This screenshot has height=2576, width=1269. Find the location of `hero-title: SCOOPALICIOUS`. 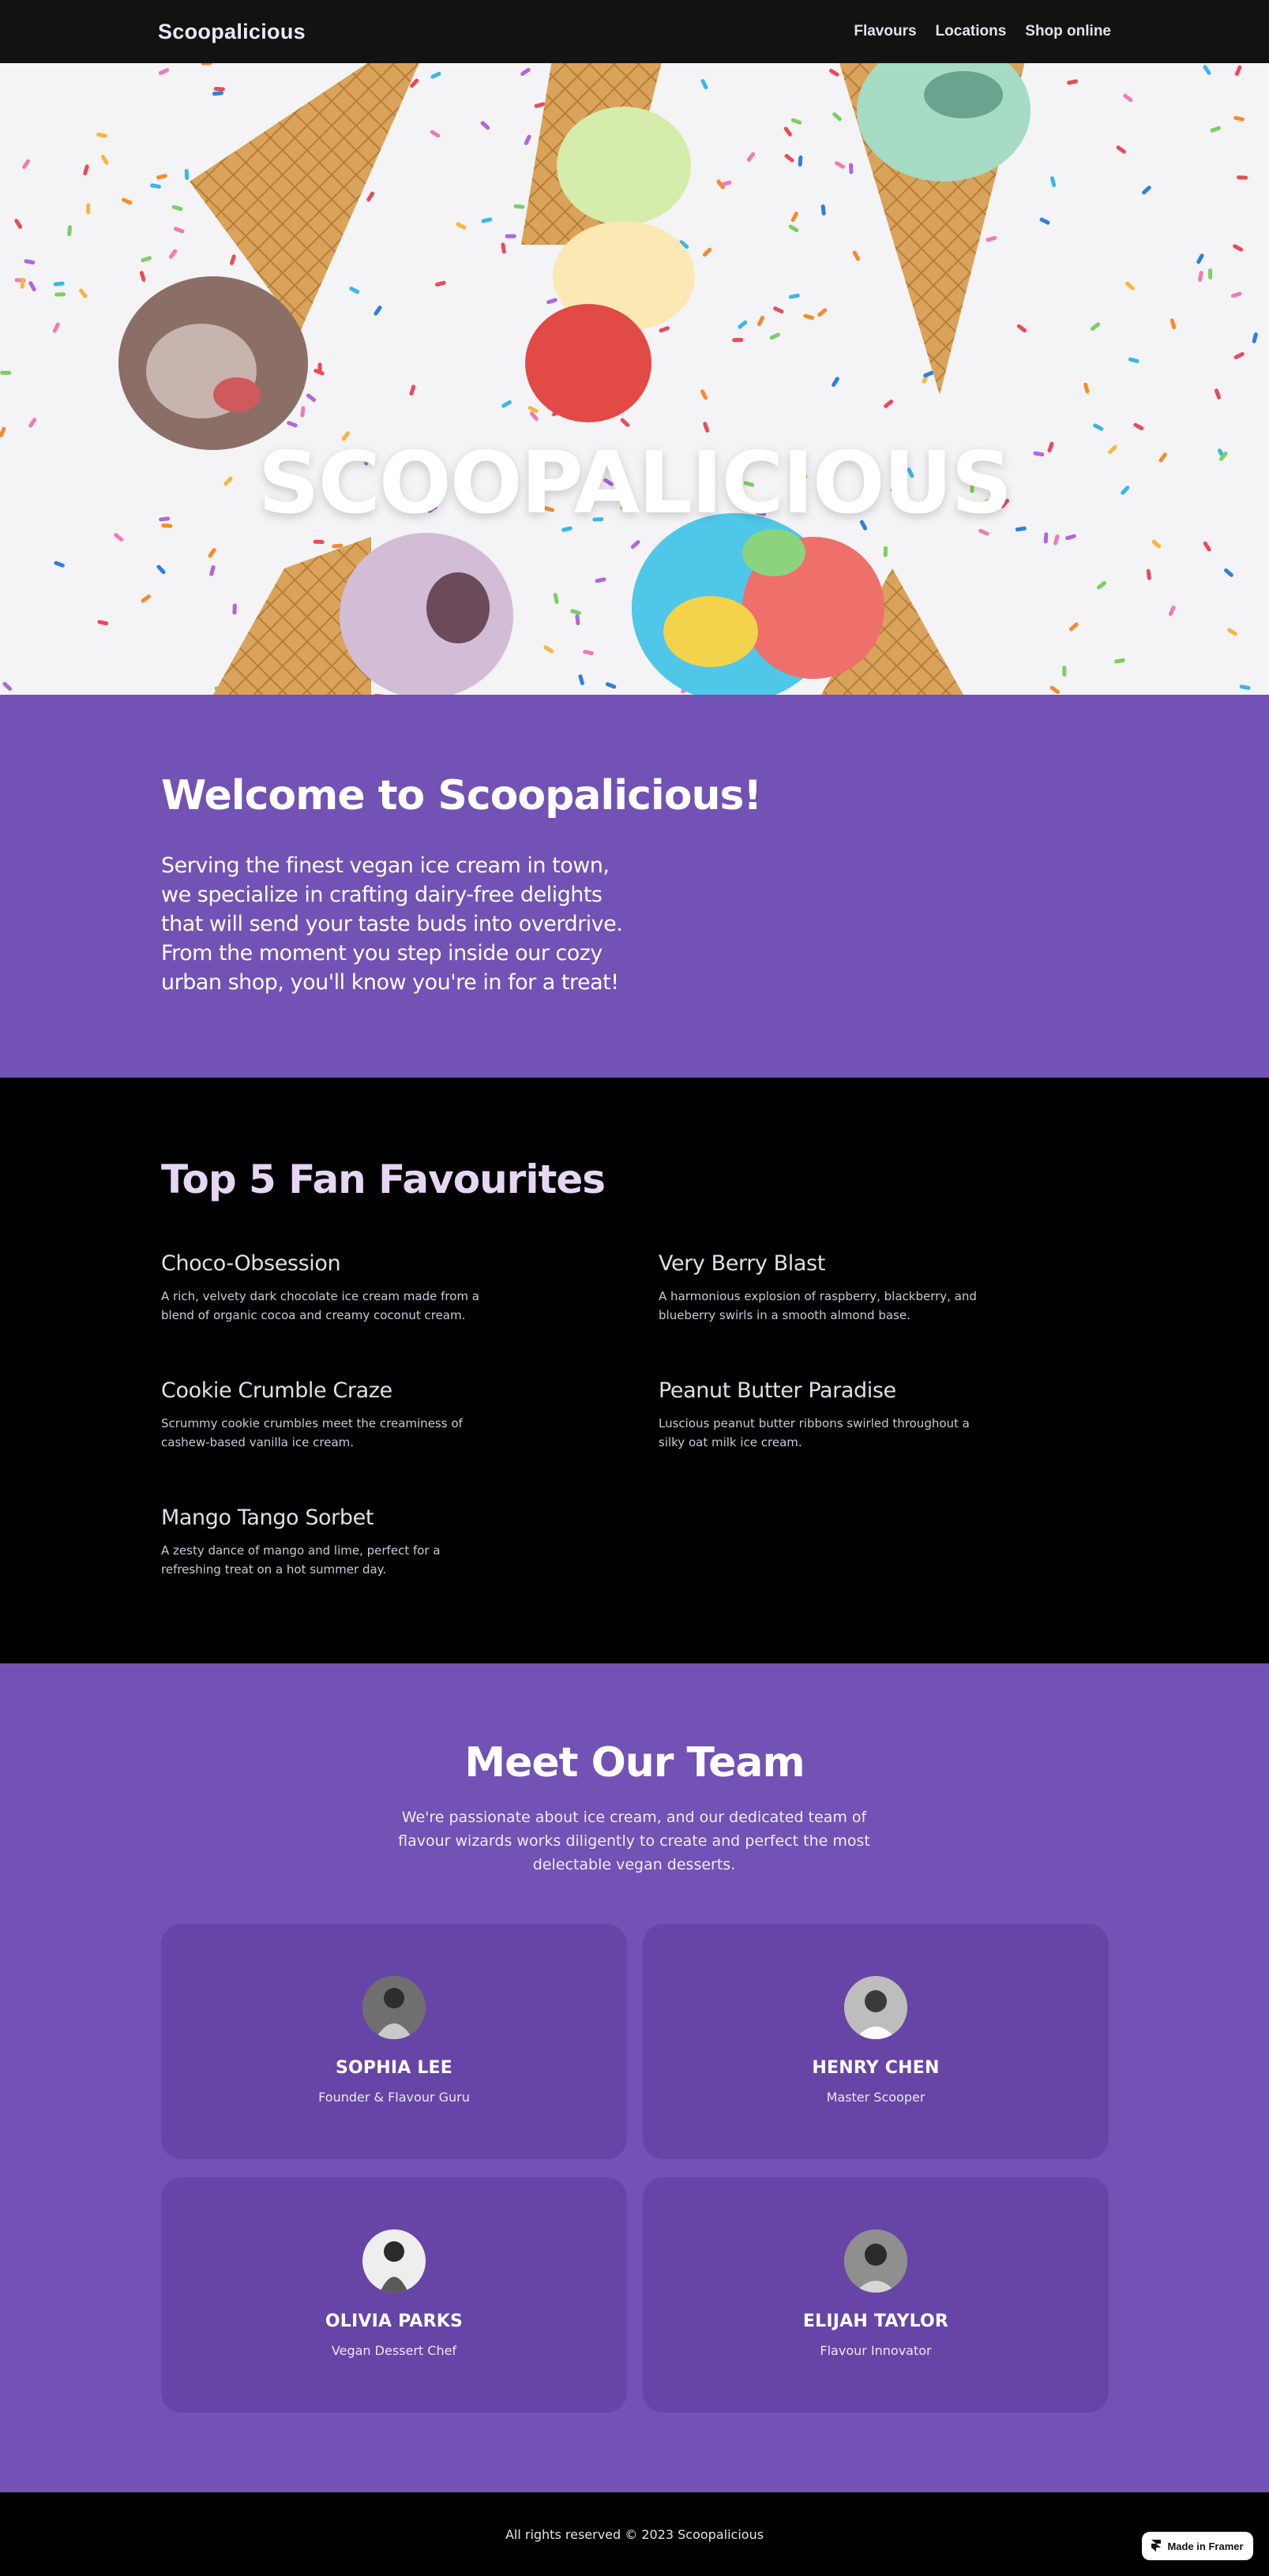

hero-title: SCOOPALICIOUS is located at coordinates (634, 483).